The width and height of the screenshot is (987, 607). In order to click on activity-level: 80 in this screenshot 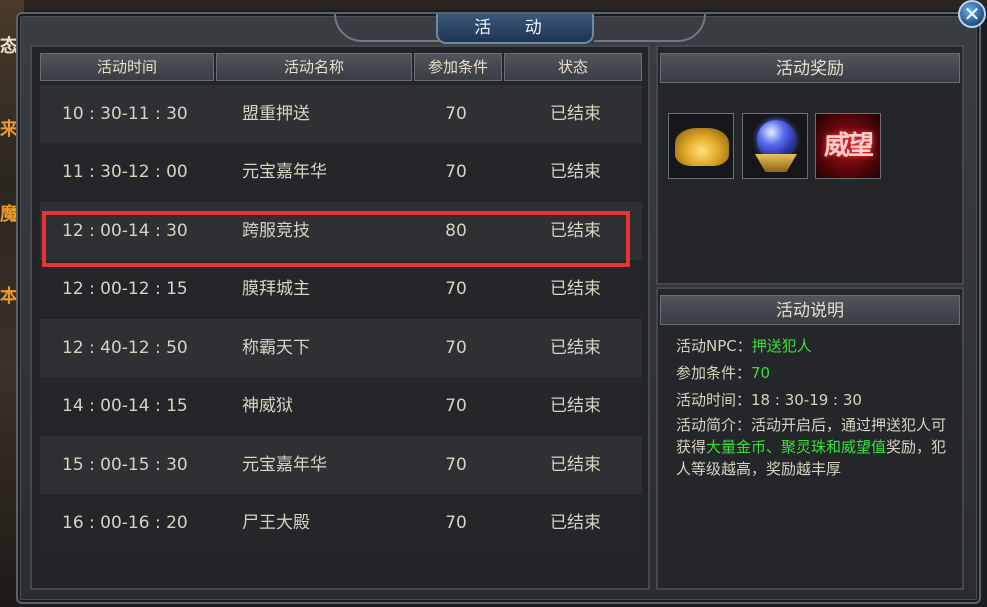, I will do `click(456, 231)`.